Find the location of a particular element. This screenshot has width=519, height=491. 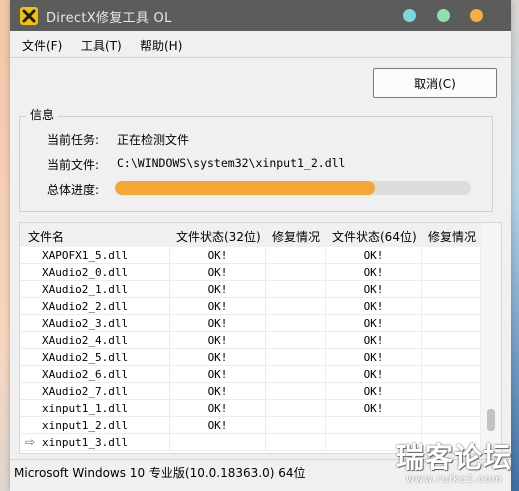

table-row: XAudio2_4.dll OK! OK! is located at coordinates (250, 340).